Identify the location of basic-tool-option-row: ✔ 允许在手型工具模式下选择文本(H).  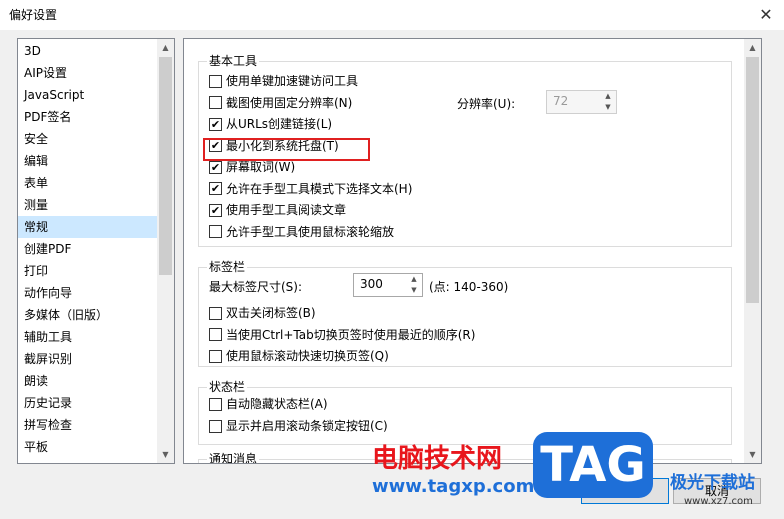
(310, 189).